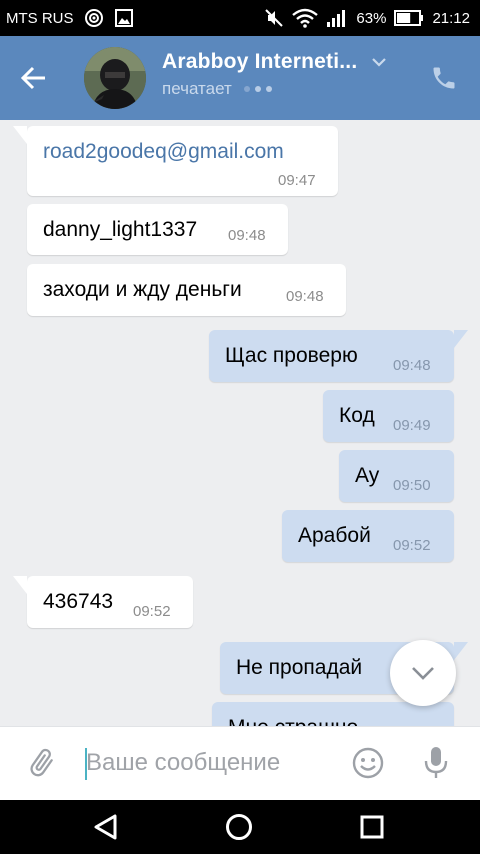  I want to click on message-link: road2goodeq@gmail.com, so click(163, 152).